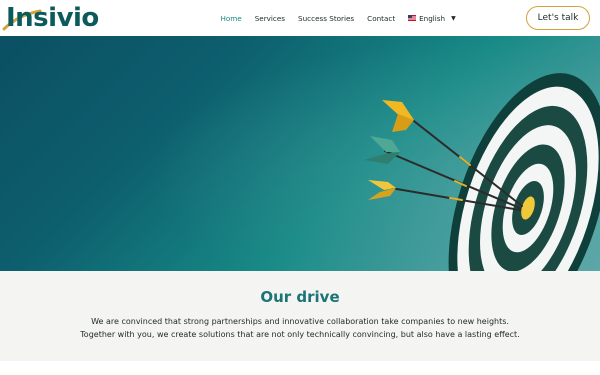  I want to click on language-selector: English ▼, so click(432, 18).